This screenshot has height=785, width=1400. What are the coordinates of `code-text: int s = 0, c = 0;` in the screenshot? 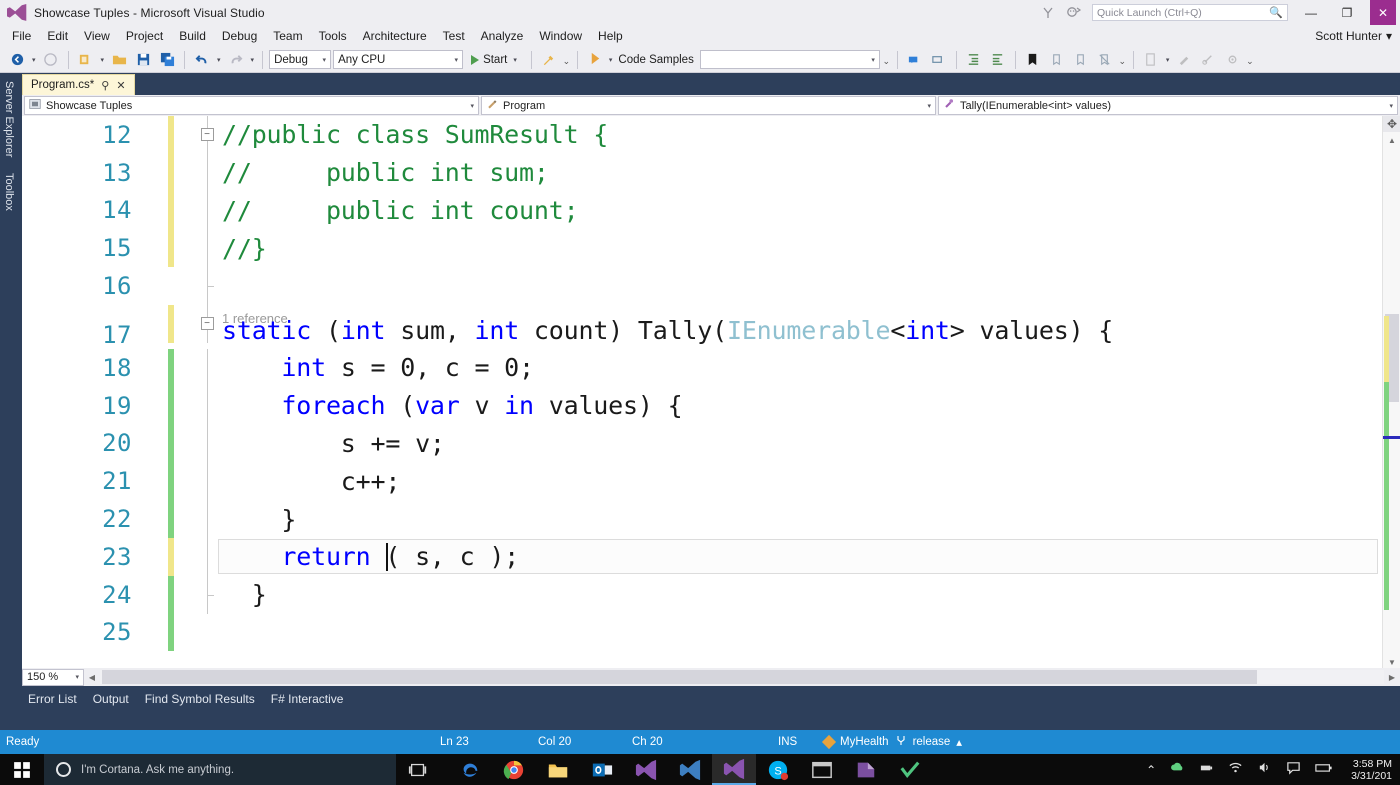 It's located at (378, 368).